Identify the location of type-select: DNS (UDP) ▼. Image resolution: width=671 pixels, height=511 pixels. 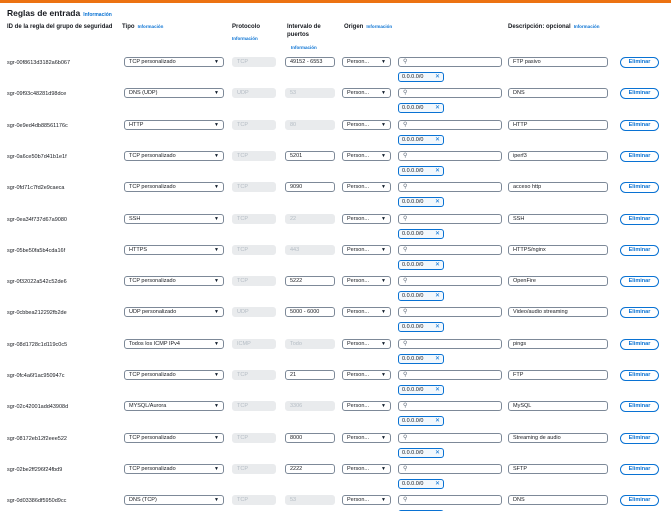
(174, 93).